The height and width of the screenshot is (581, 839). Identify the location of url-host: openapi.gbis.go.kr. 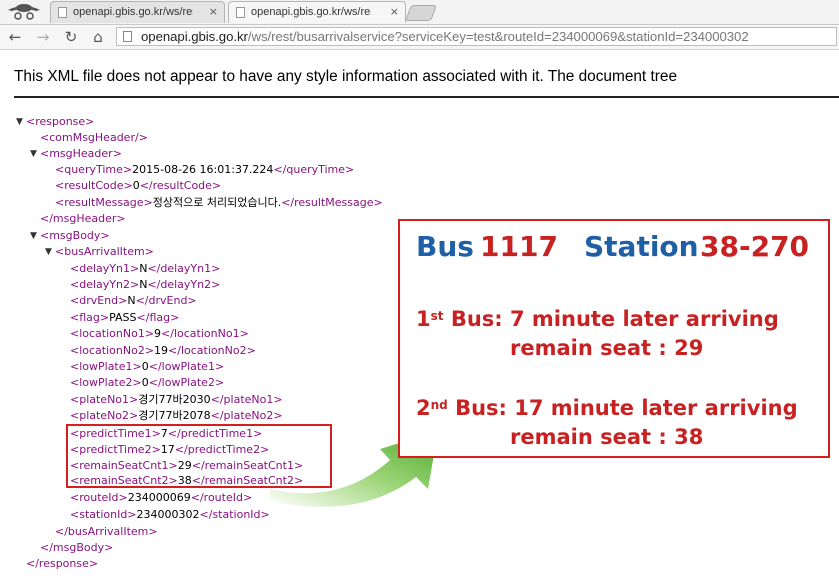
(194, 36).